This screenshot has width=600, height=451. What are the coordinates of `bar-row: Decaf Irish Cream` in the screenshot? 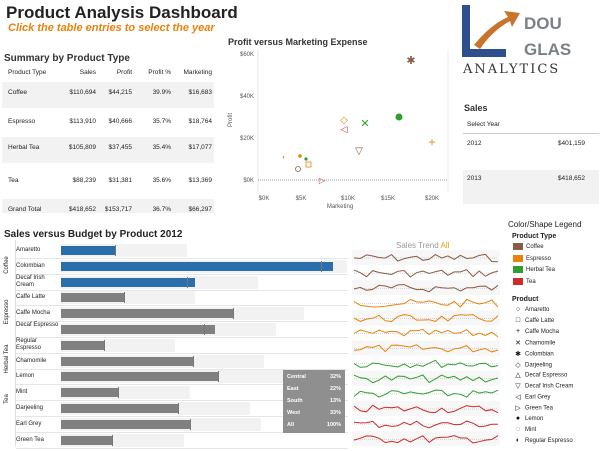 It's located at (174, 282).